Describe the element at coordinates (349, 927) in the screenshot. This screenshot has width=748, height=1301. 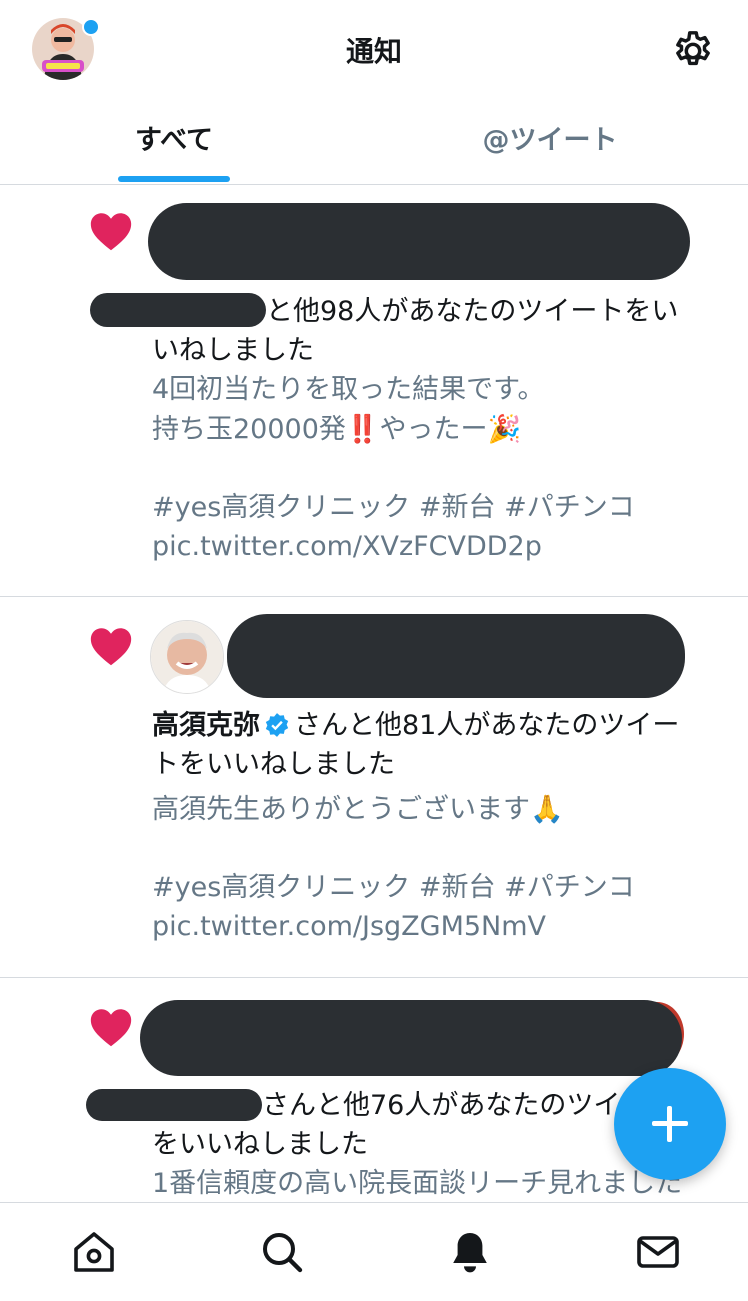
I see `tweet-link: pic.twitter.com/JsgZGM5NmV` at that location.